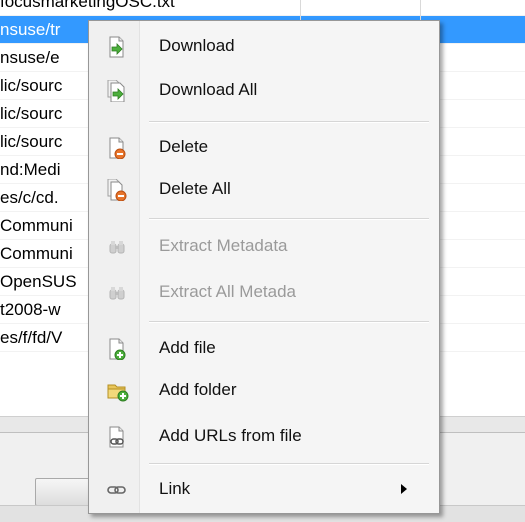  Describe the element at coordinates (117, 148) in the screenshot. I see `delete-icon` at that location.